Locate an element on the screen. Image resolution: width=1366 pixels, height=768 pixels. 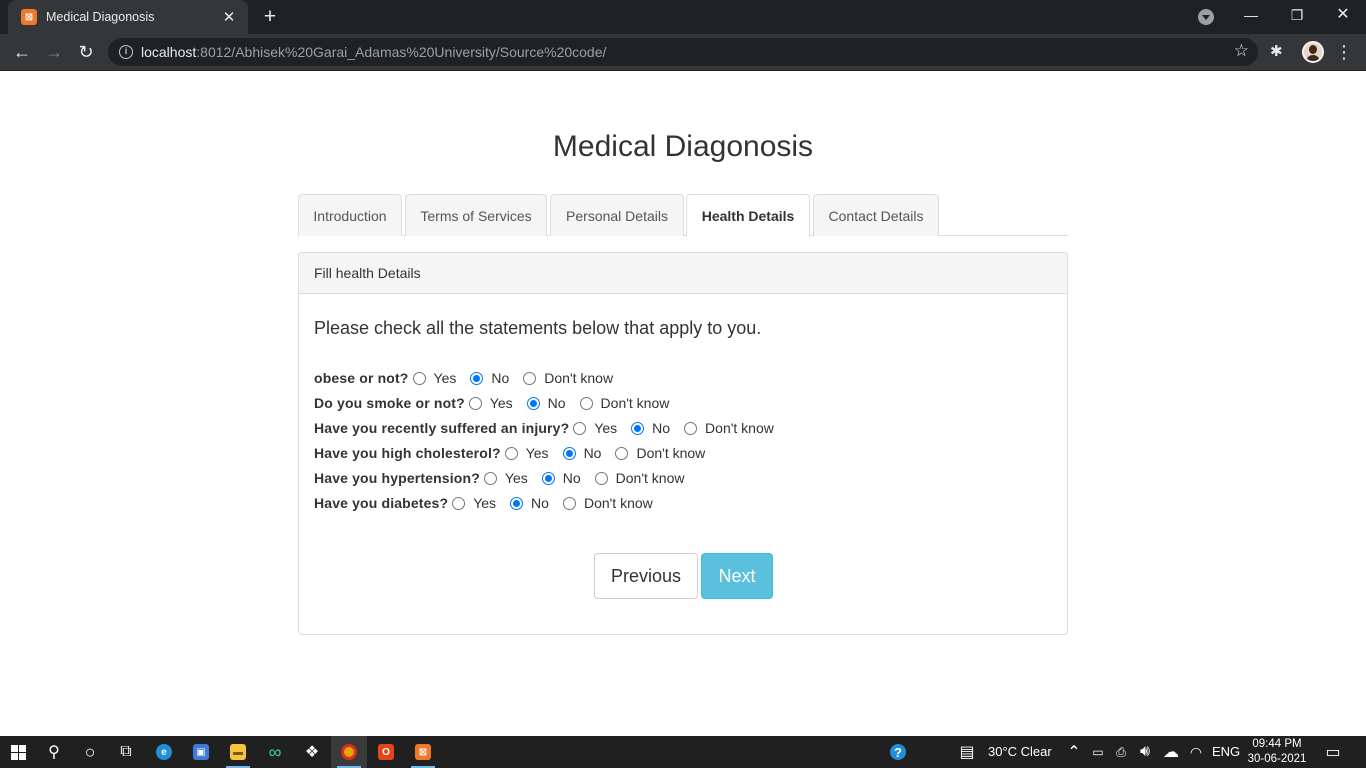
file-explorer-icon: ▬ is located at coordinates (238, 752).